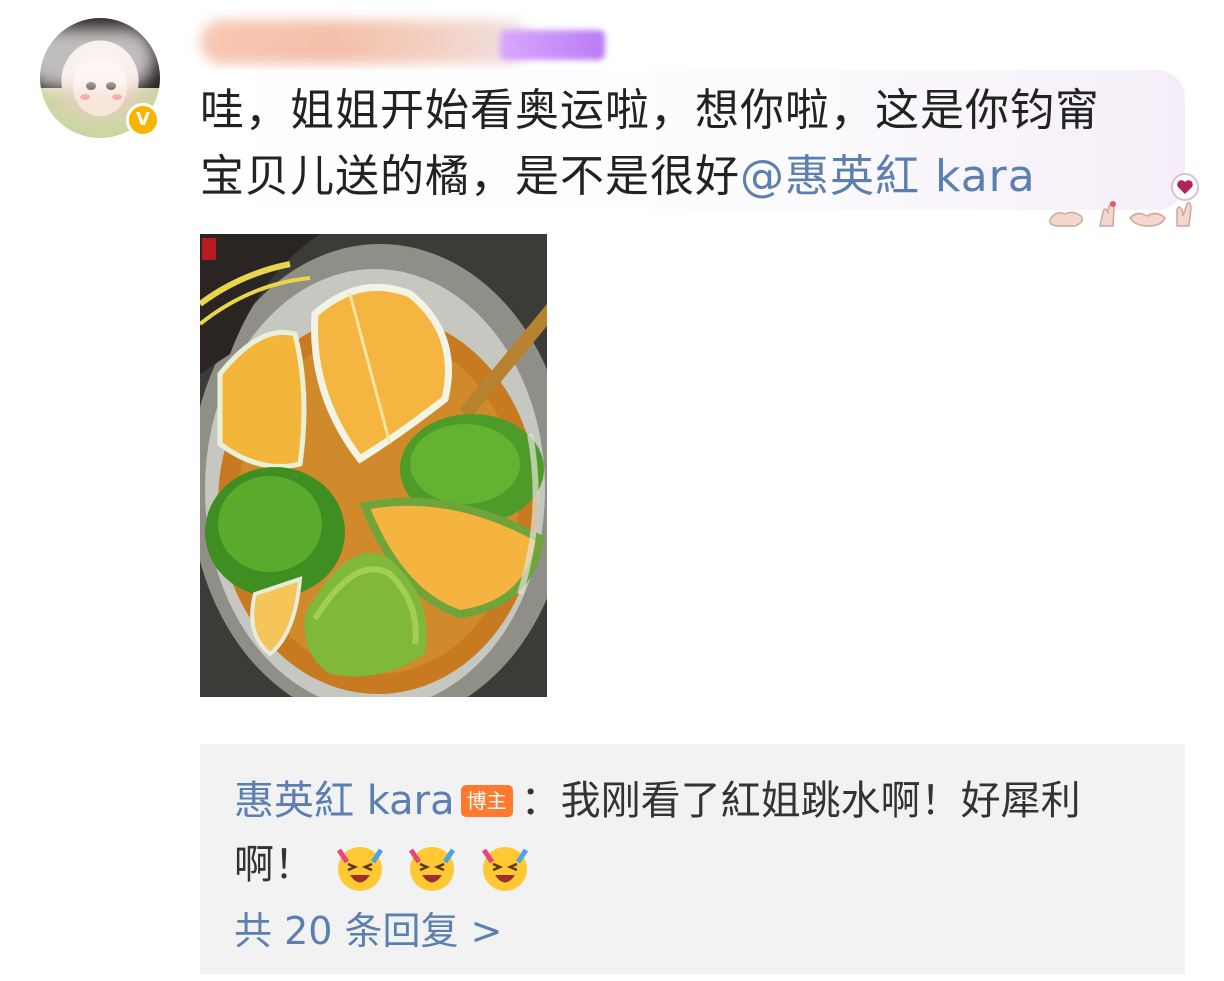 The width and height of the screenshot is (1224, 981). Describe the element at coordinates (552, 45) in the screenshot. I see `fan-badge-blurred` at that location.